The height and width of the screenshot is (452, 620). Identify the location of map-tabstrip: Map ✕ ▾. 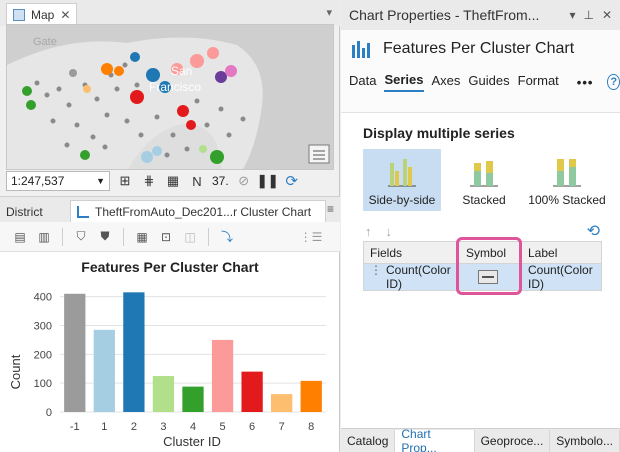
(170, 13).